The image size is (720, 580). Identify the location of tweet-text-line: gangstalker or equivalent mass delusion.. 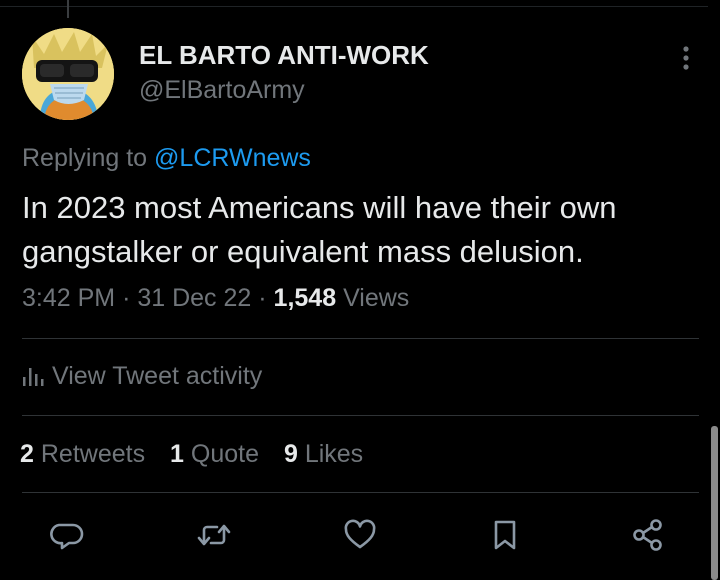
(303, 251).